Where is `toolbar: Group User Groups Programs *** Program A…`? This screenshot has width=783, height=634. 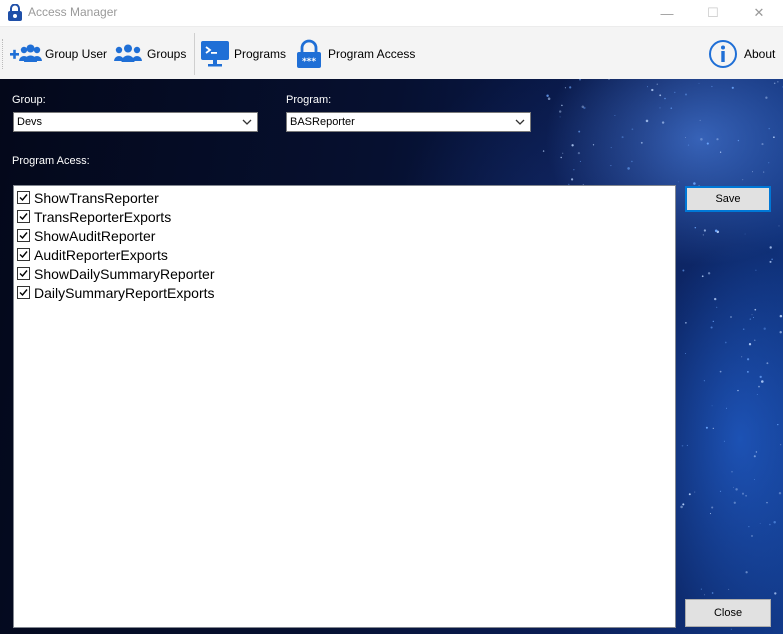 toolbar: Group User Groups Programs *** Program A… is located at coordinates (391, 53).